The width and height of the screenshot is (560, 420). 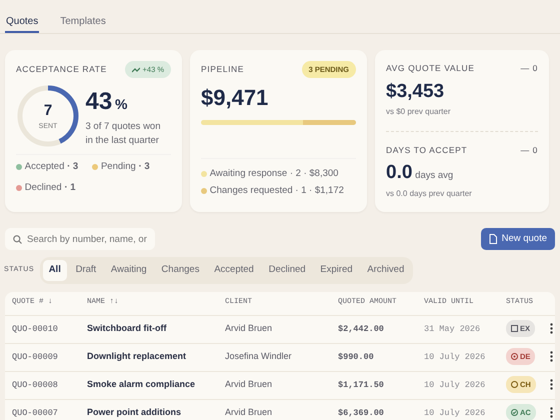 I want to click on stat-caption: vs $0 prev quarter, so click(x=419, y=112).